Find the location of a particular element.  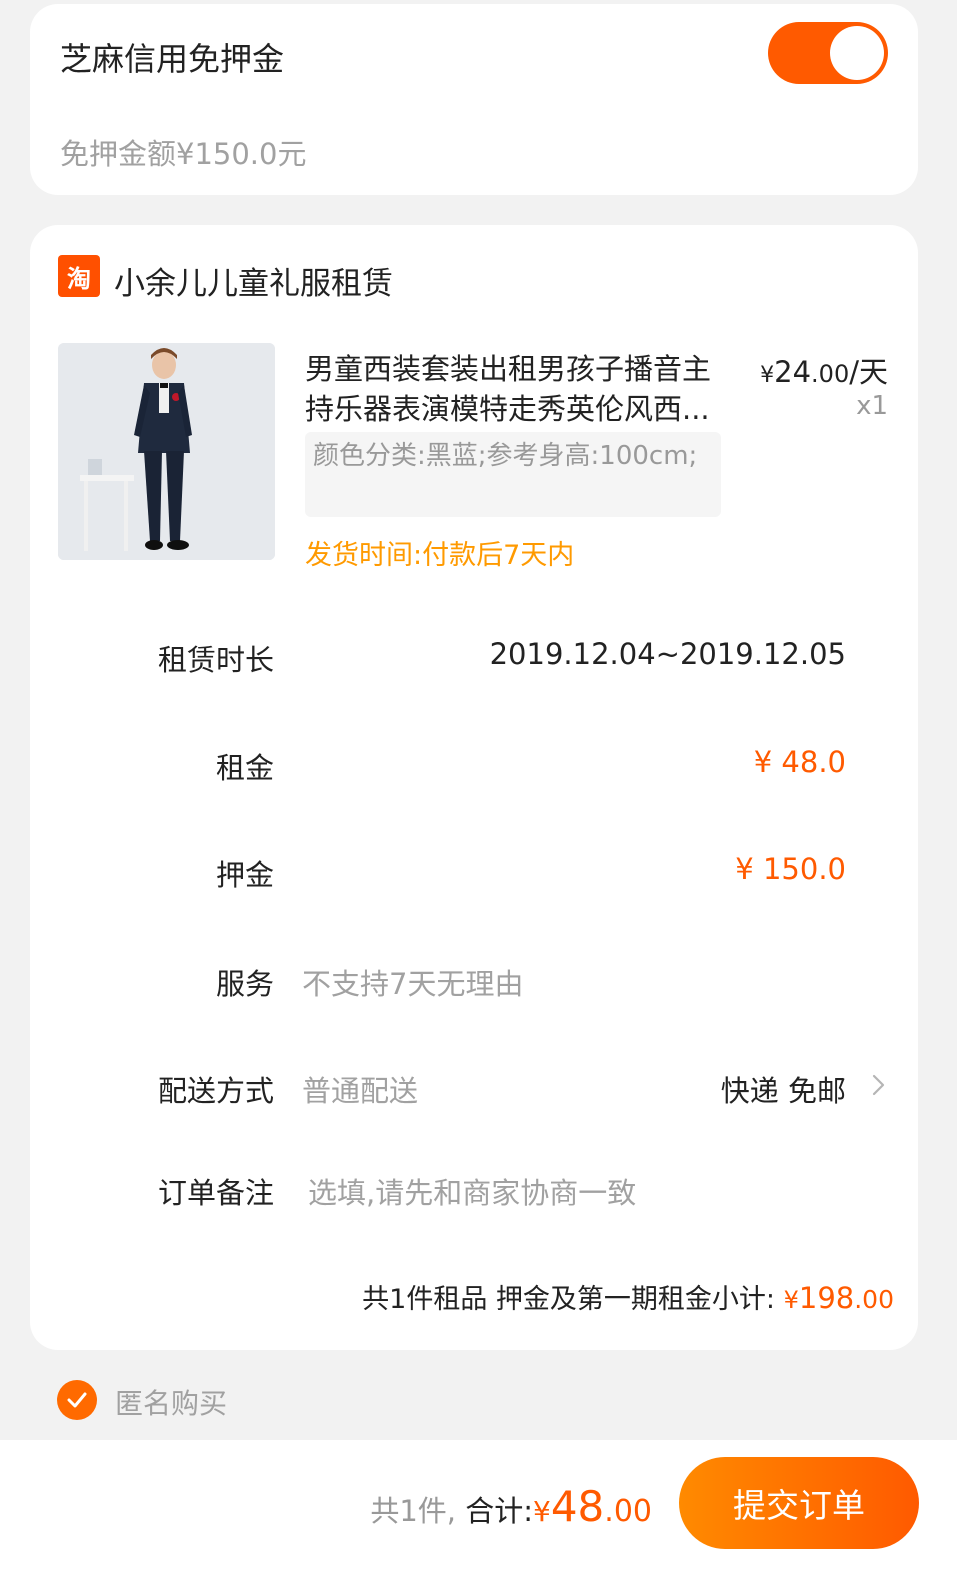

chevron-right-icon is located at coordinates (878, 1085).